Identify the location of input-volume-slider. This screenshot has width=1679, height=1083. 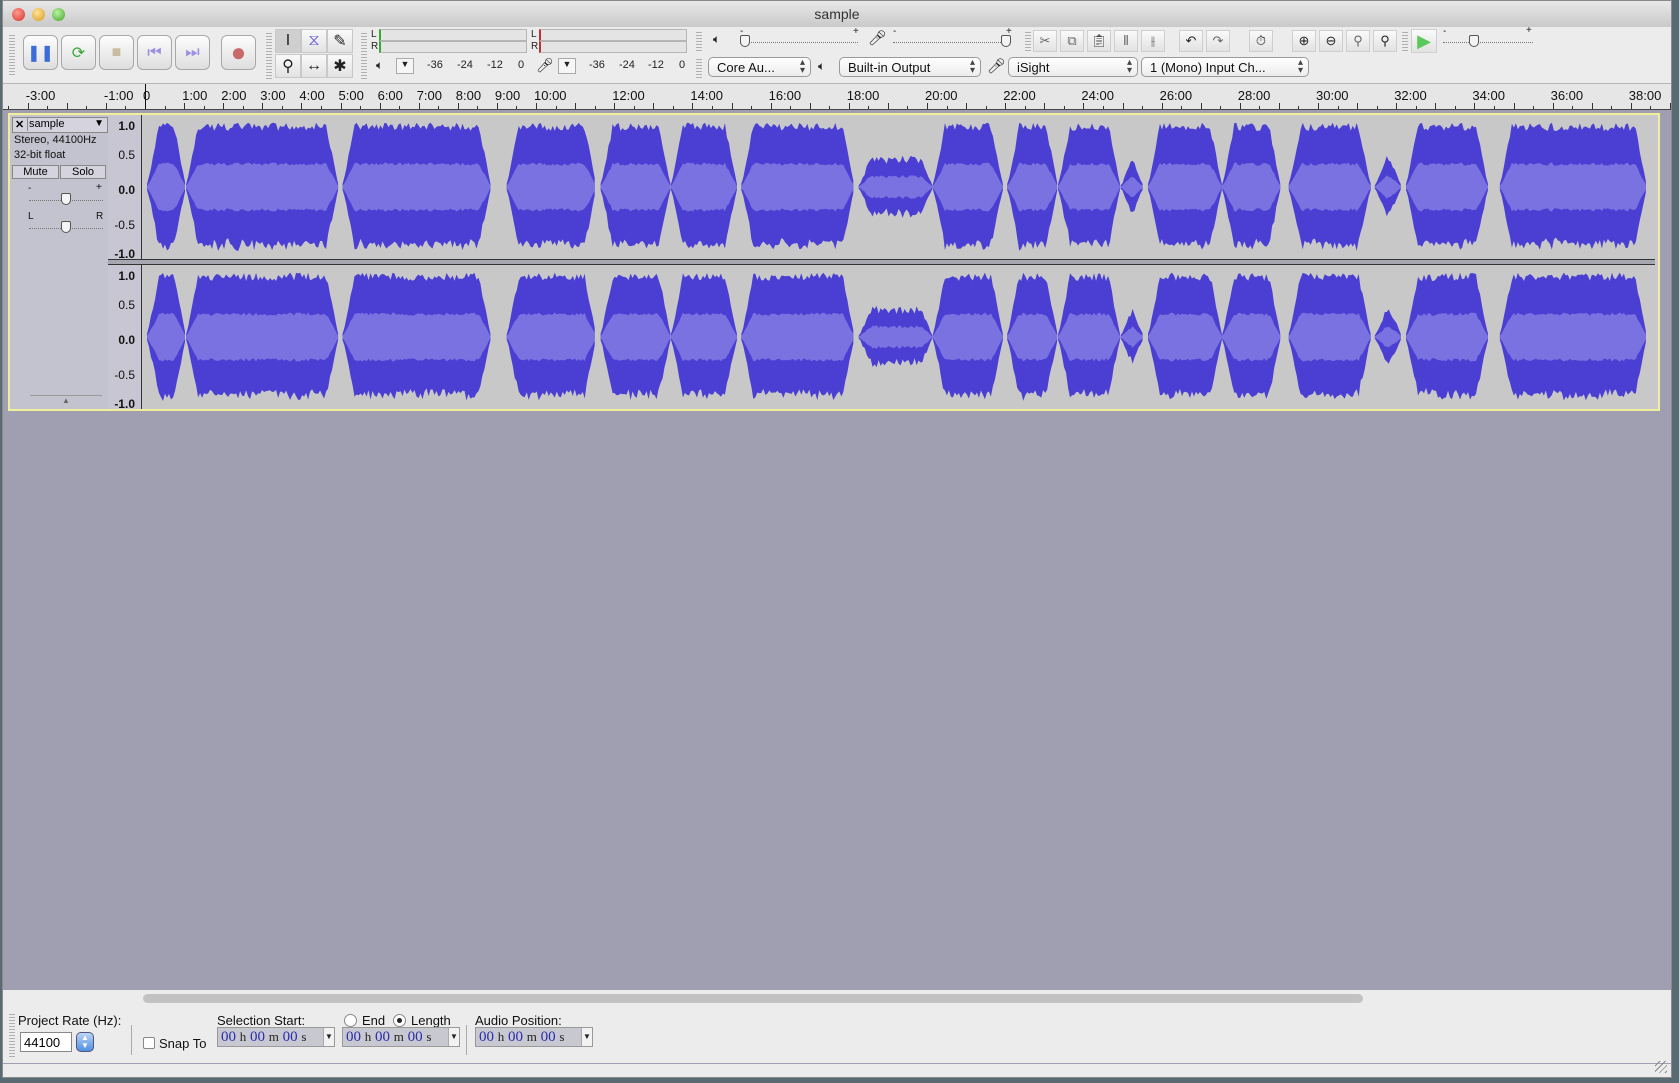
(952, 42).